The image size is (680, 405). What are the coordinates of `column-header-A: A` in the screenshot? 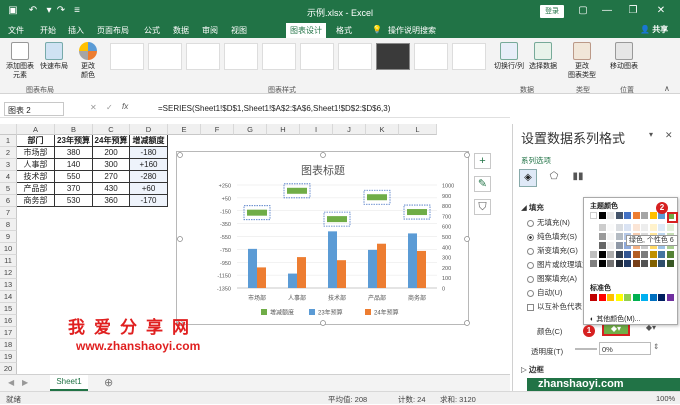 It's located at (36, 129).